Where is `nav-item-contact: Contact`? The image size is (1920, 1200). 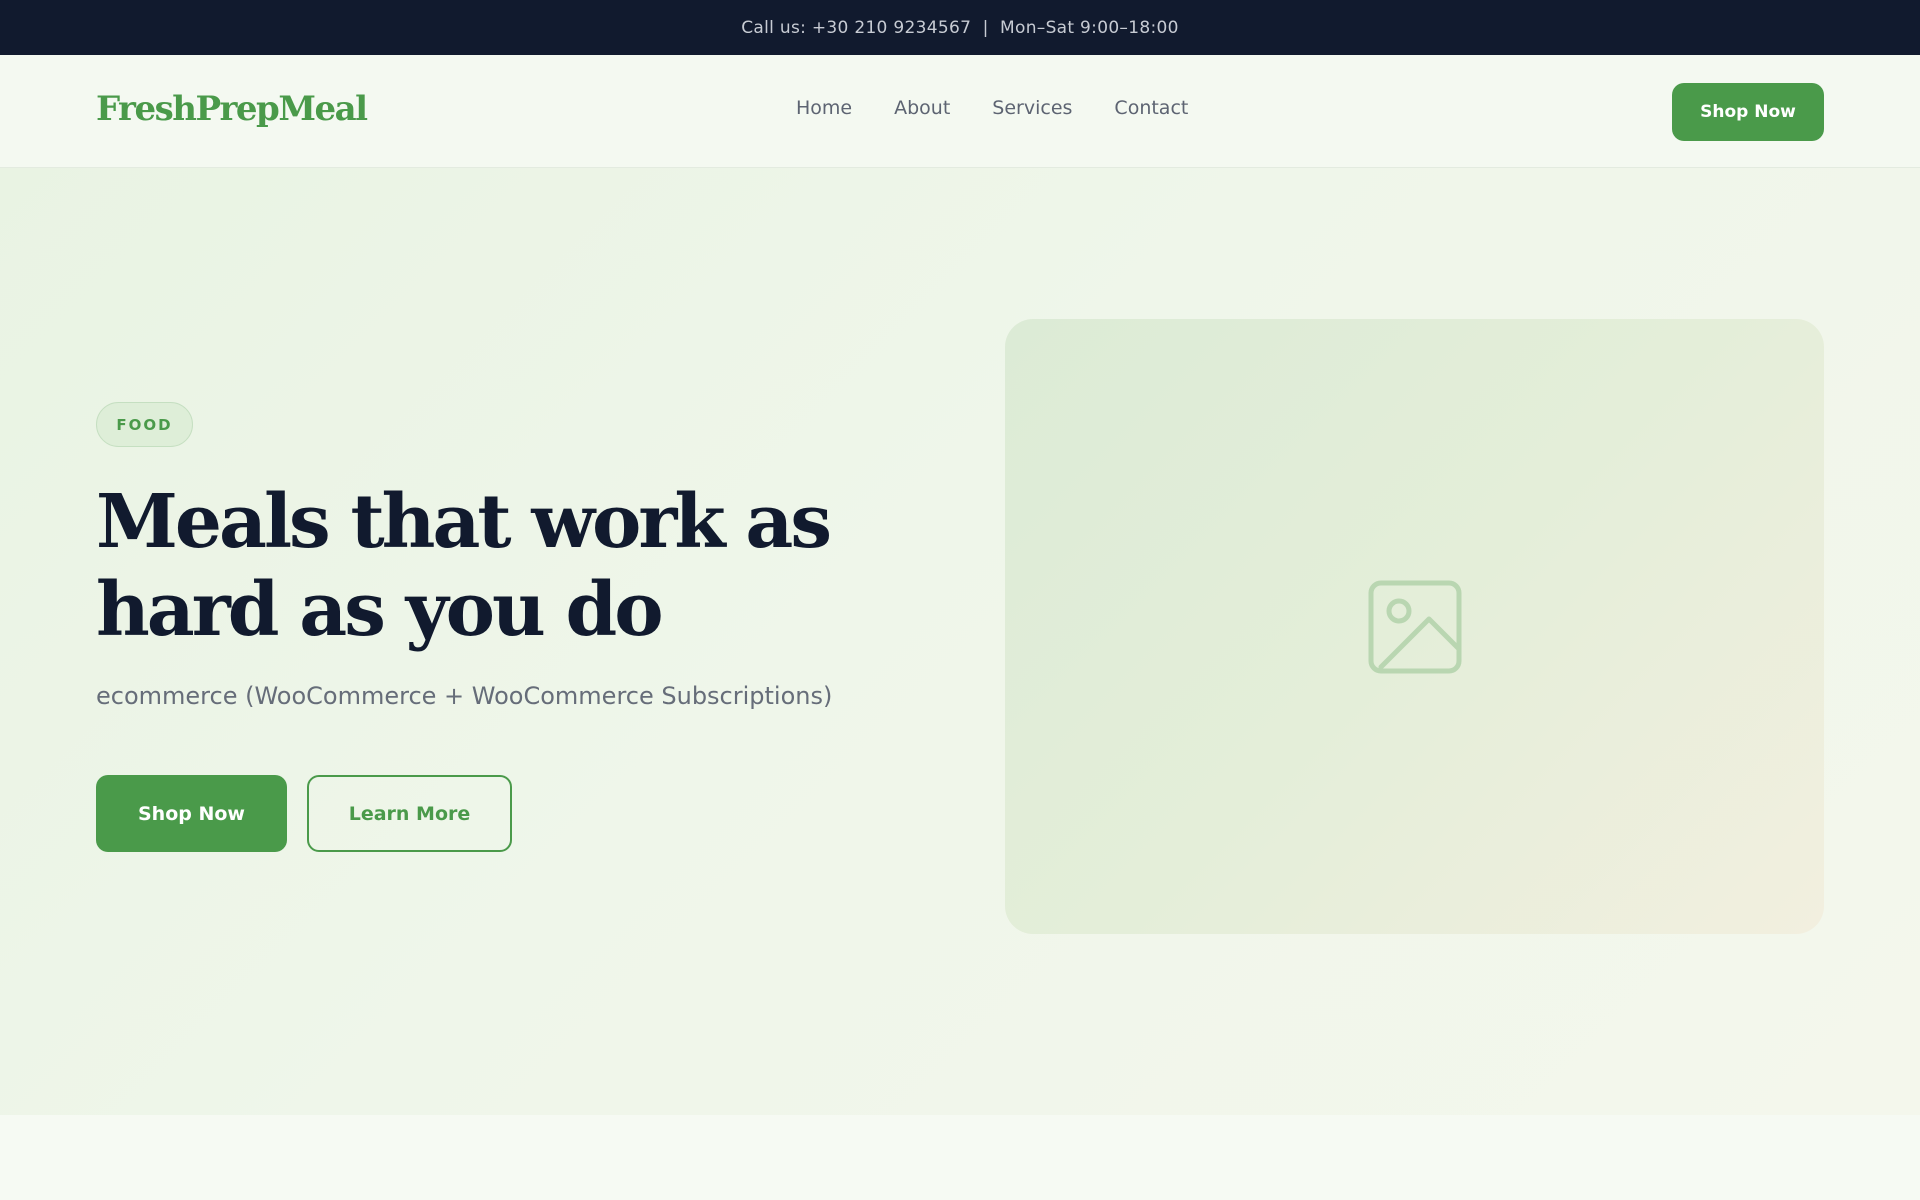
nav-item-contact: Contact is located at coordinates (1151, 108).